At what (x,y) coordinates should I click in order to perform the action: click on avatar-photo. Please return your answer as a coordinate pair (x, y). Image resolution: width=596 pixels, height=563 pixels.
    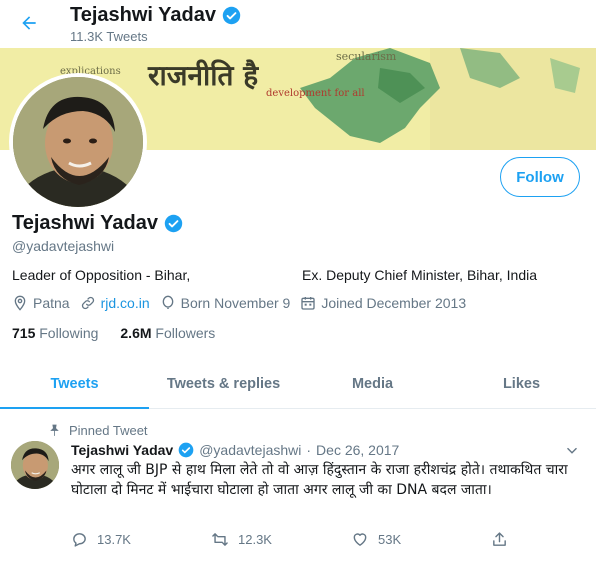
    Looking at the image, I should click on (78, 142).